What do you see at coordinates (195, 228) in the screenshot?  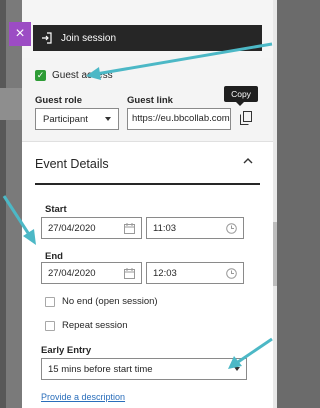 I see `start-time-field: 11:03` at bounding box center [195, 228].